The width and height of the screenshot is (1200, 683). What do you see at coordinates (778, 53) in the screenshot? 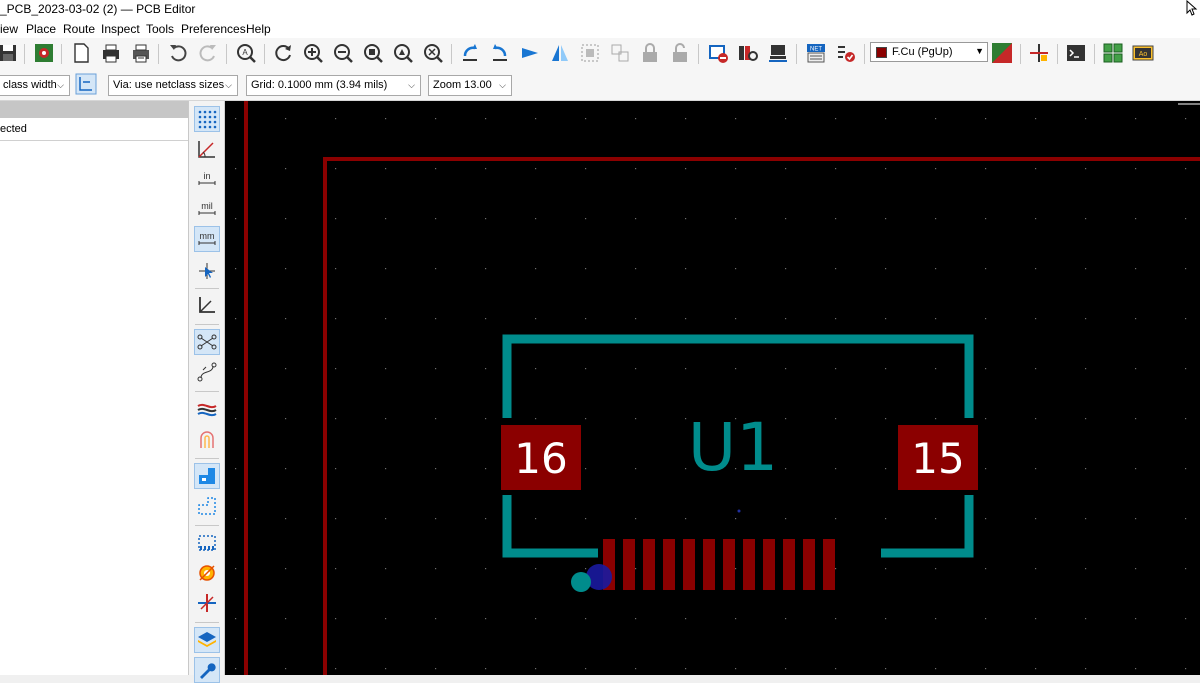
I see `footprint-editor-icon` at bounding box center [778, 53].